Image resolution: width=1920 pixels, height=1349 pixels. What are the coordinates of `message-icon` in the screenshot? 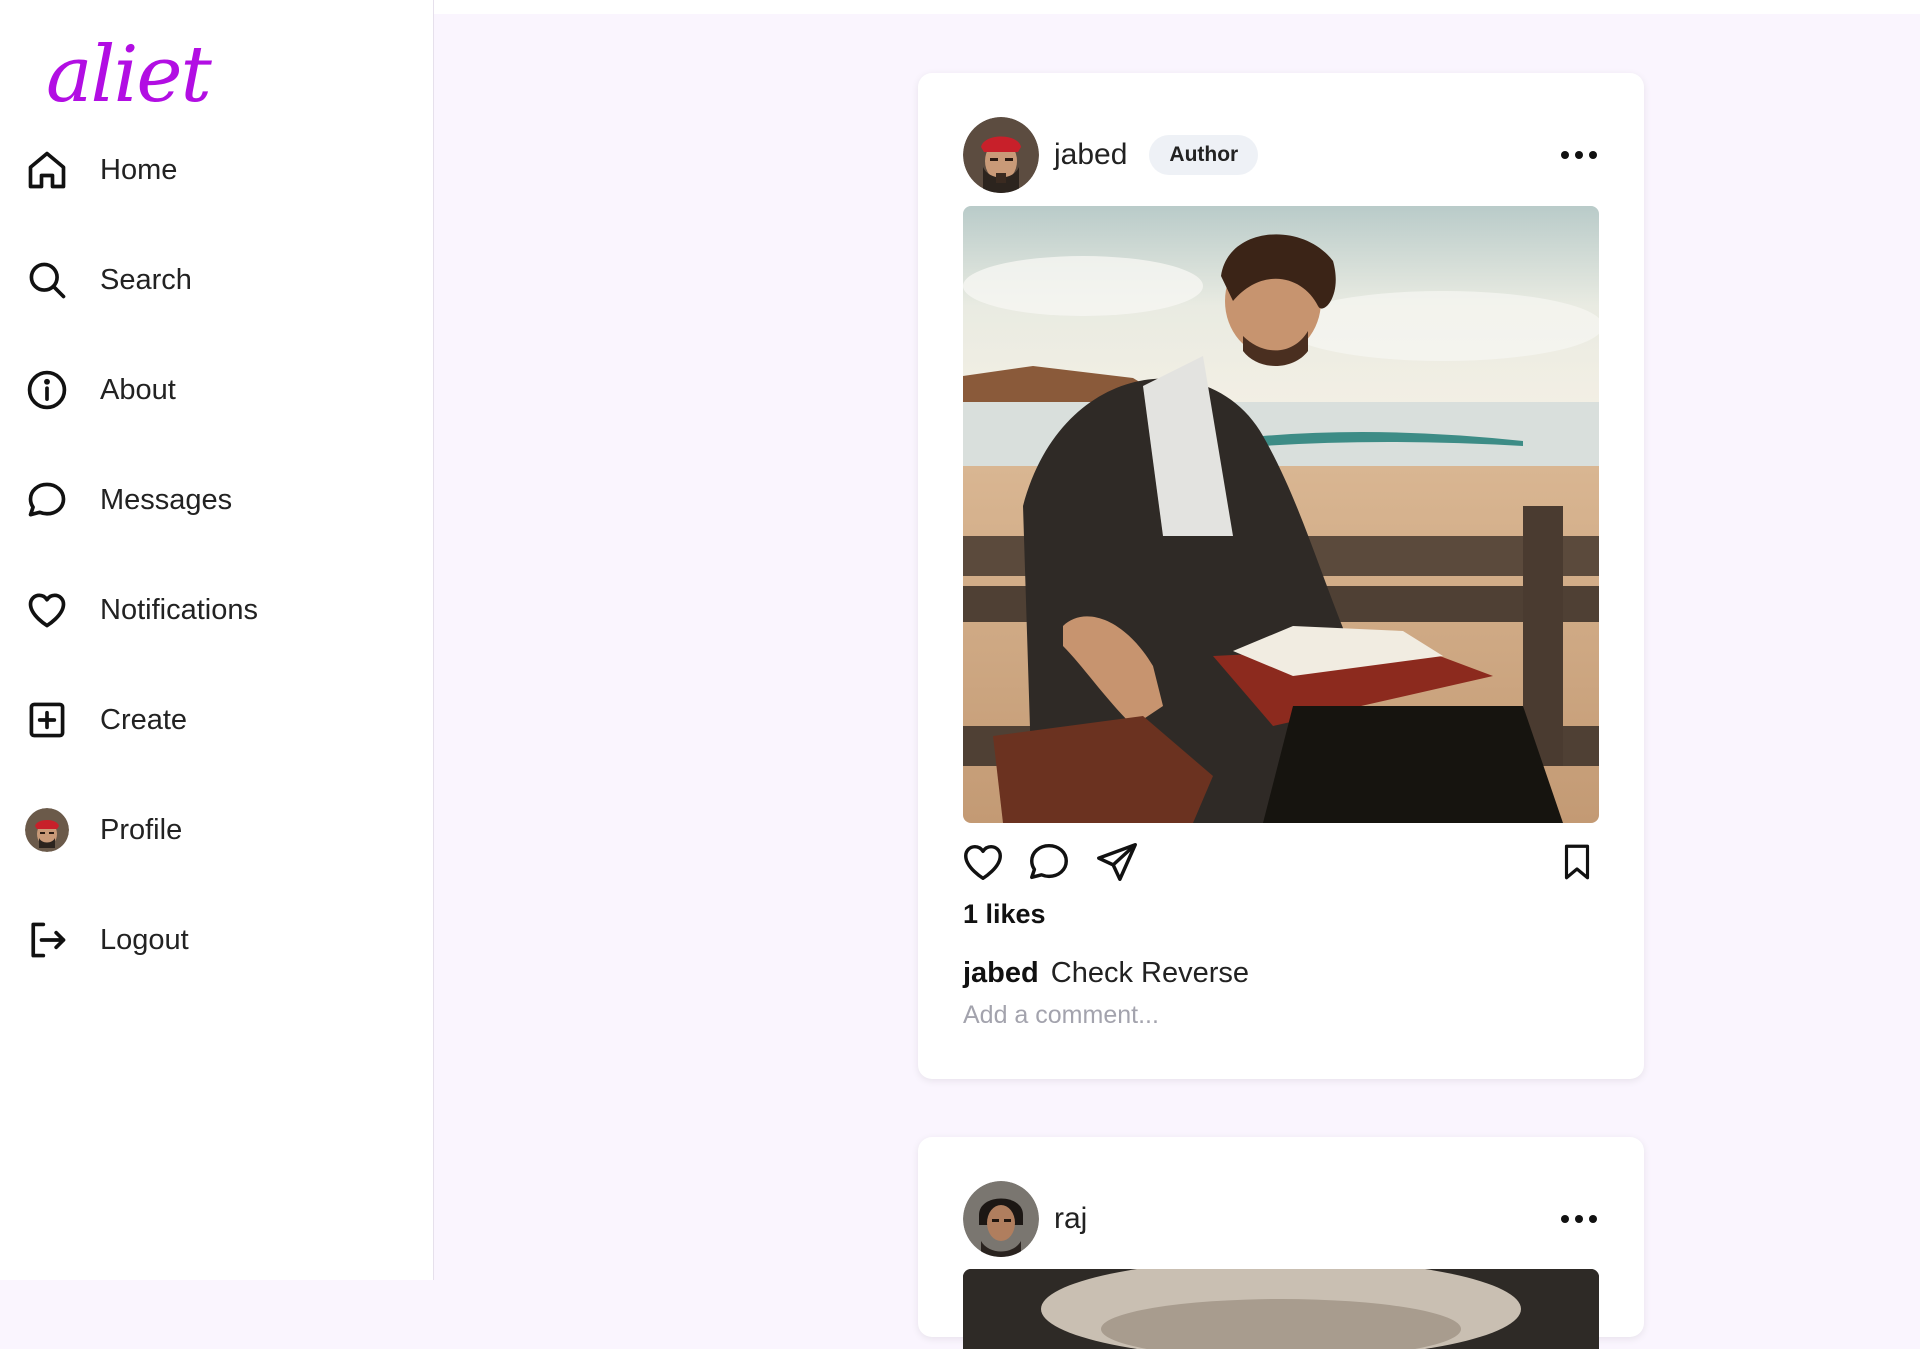 It's located at (47, 500).